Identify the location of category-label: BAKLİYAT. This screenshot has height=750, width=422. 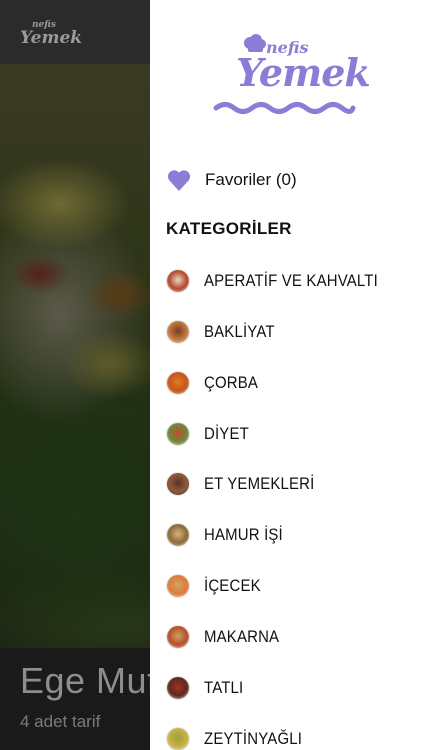
(239, 331).